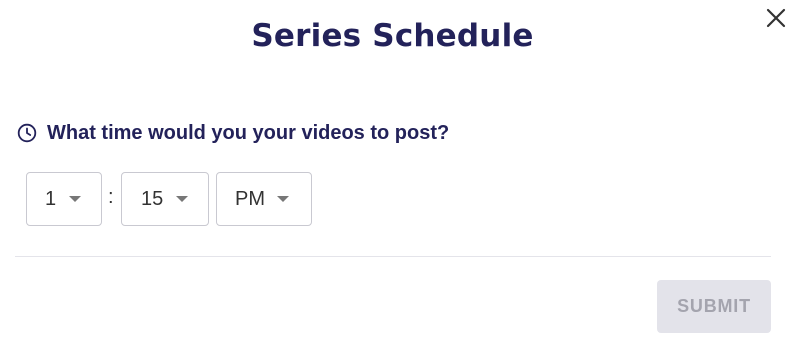  Describe the element at coordinates (714, 306) in the screenshot. I see `submit-button: SUBMIT` at that location.